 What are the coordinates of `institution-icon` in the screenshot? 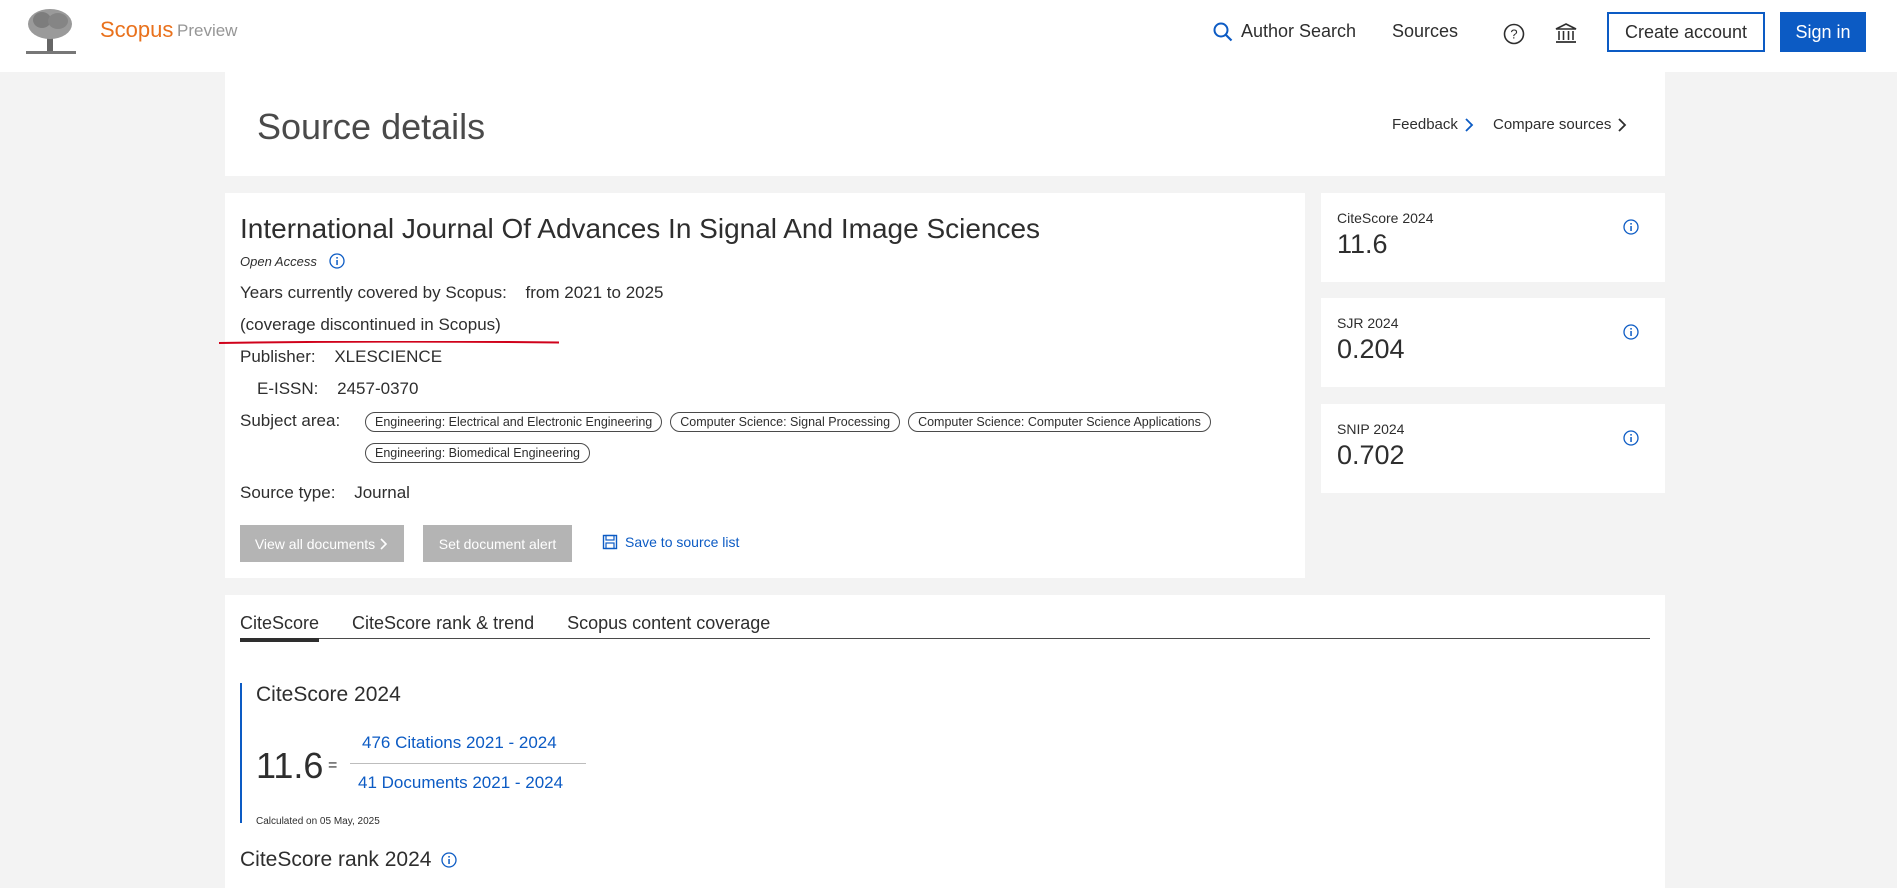 It's located at (1566, 34).